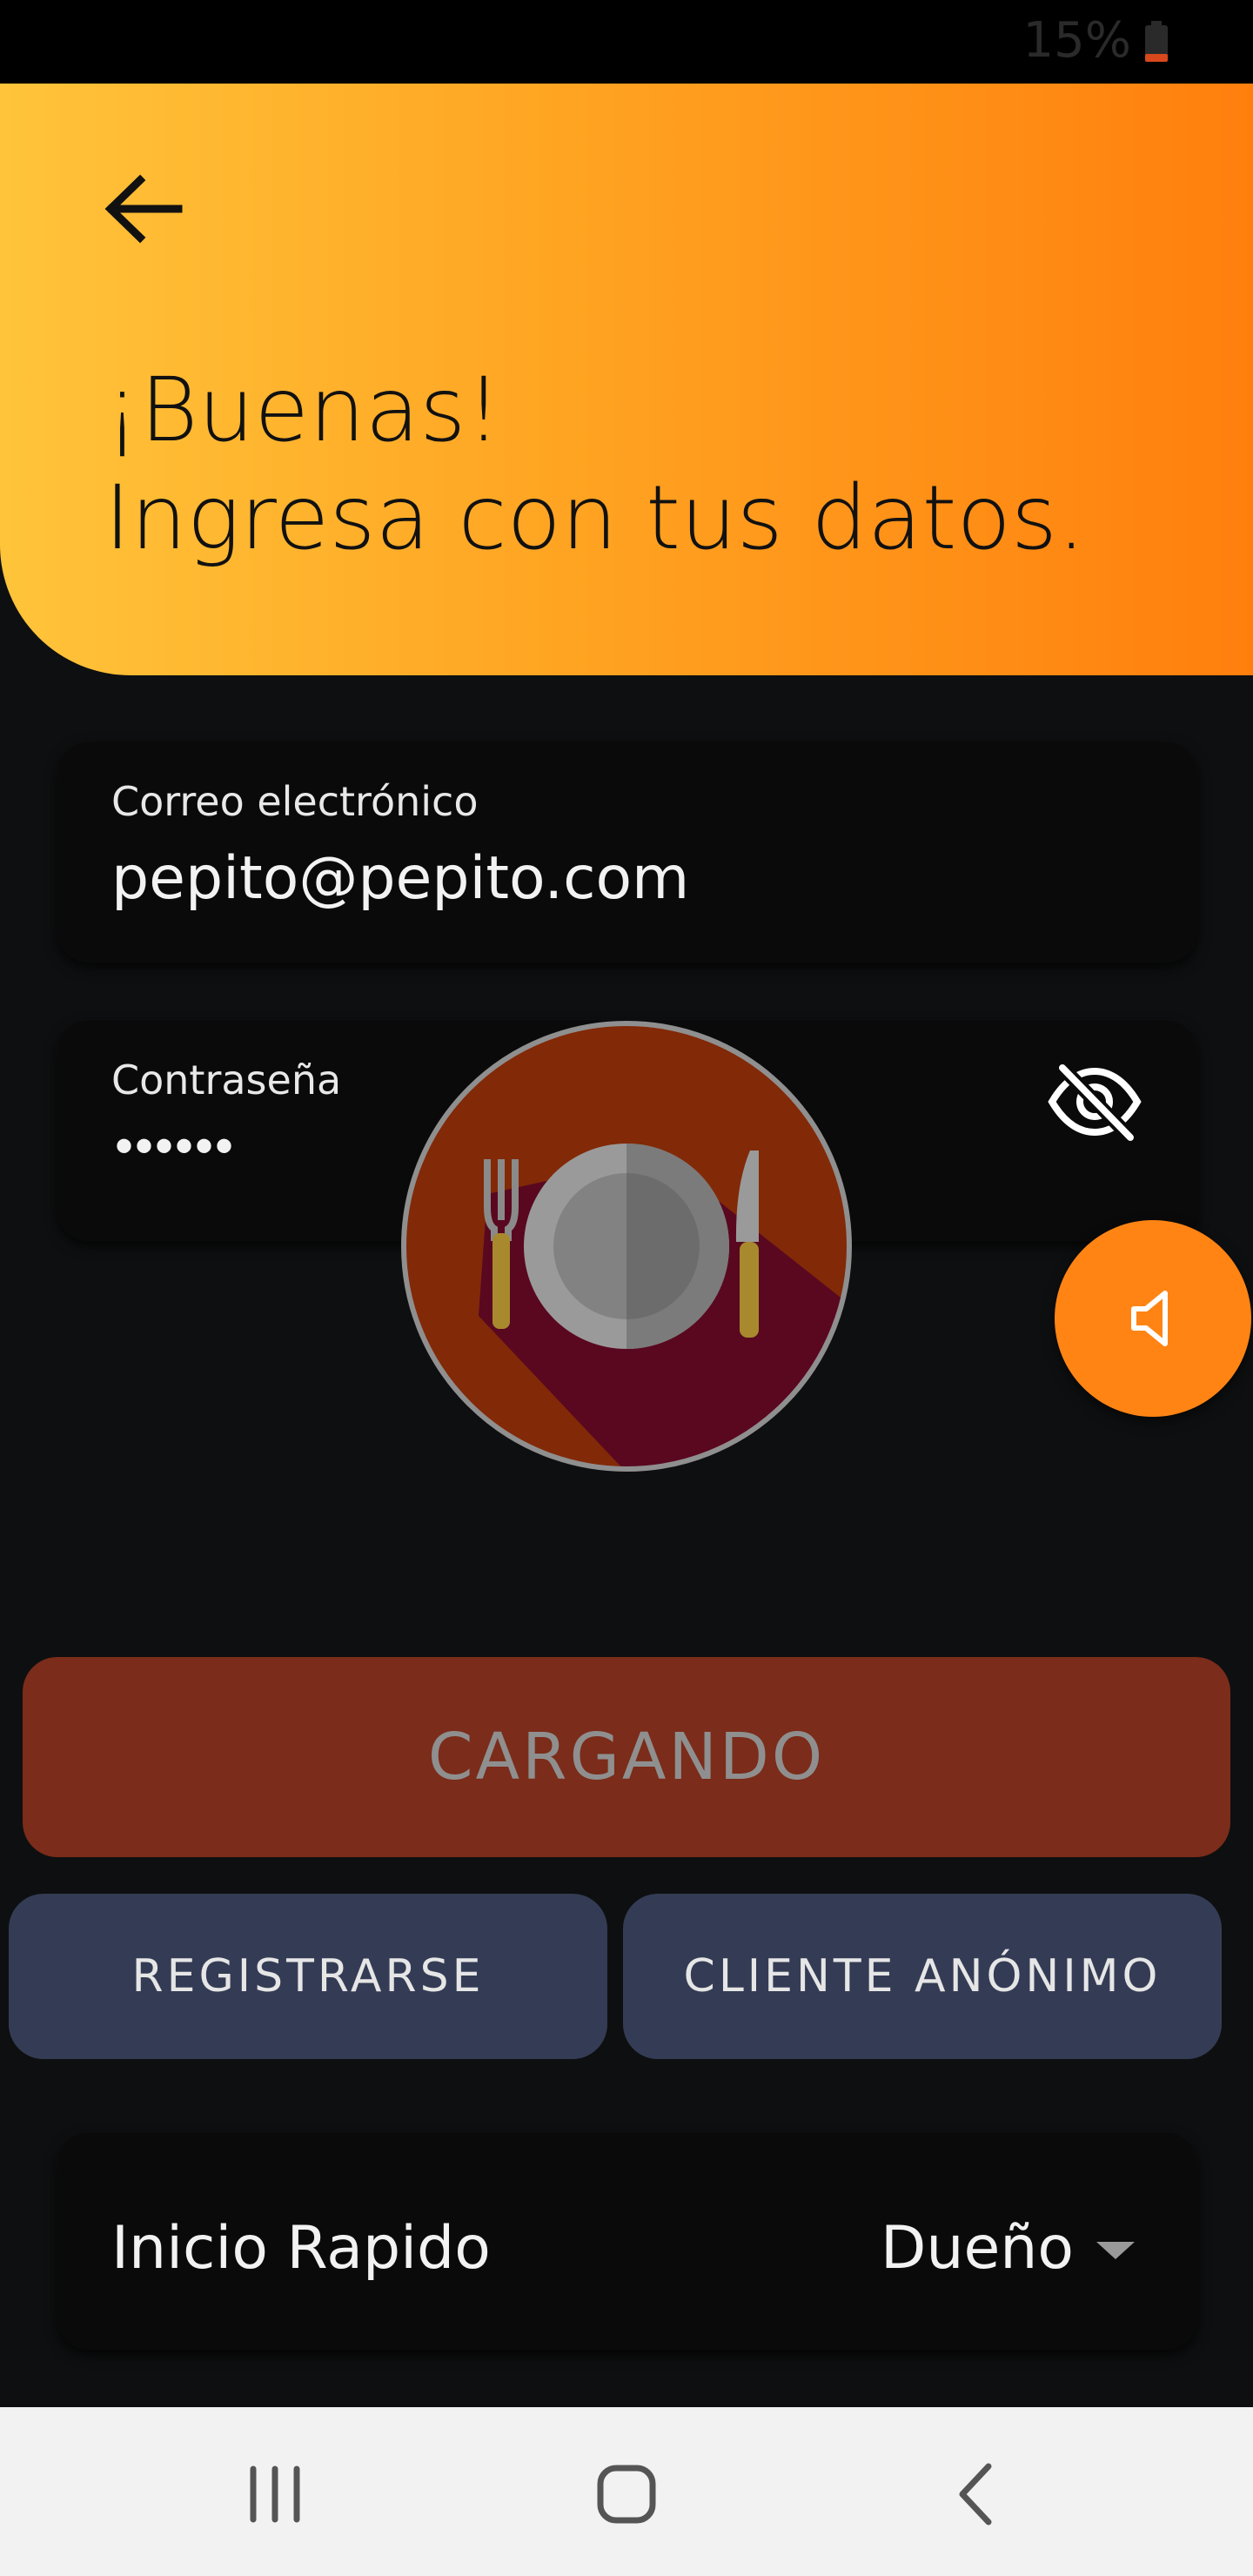 This screenshot has width=1253, height=2576. Describe the element at coordinates (1076, 40) in the screenshot. I see `battery-percentage: 15%` at that location.